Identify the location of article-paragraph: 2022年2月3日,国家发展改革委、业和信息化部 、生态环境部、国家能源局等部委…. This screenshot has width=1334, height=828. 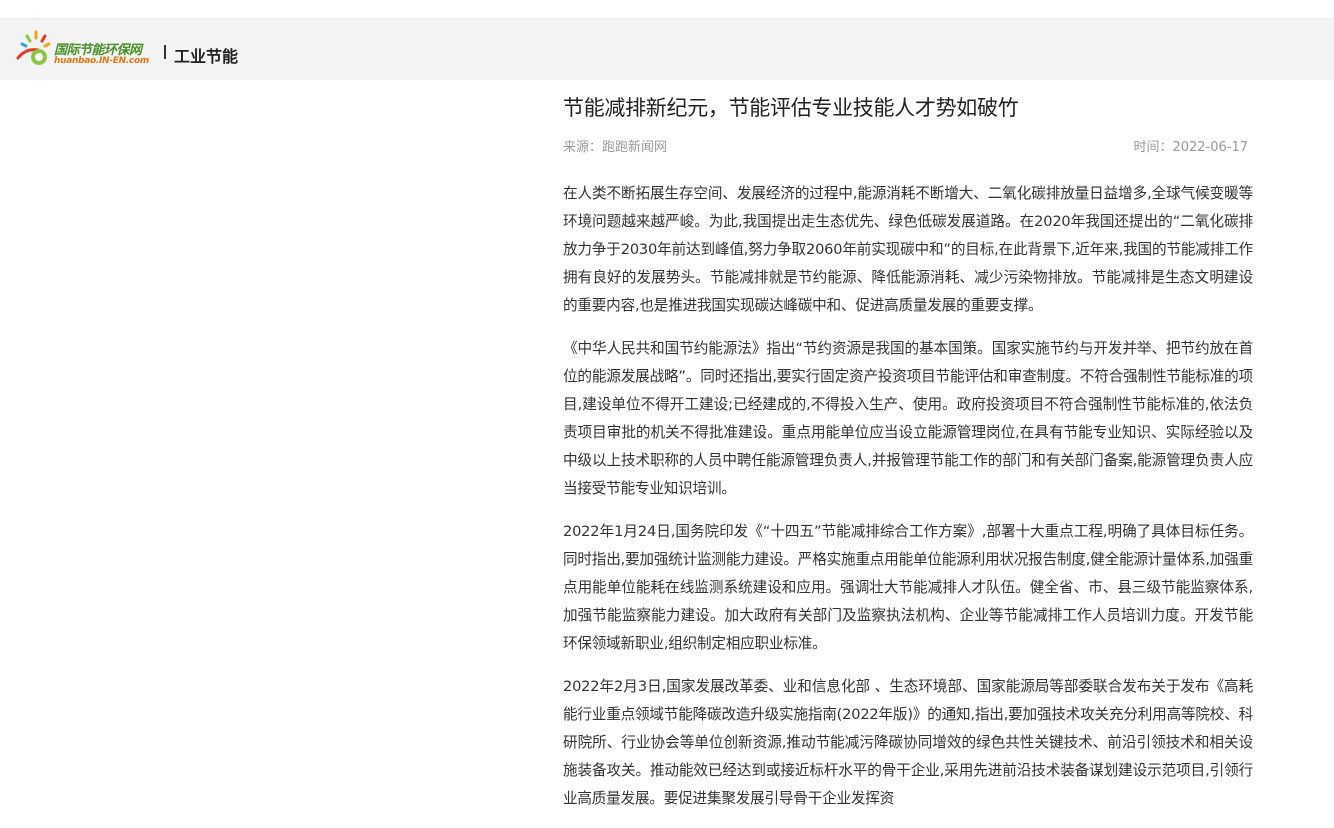
(908, 742).